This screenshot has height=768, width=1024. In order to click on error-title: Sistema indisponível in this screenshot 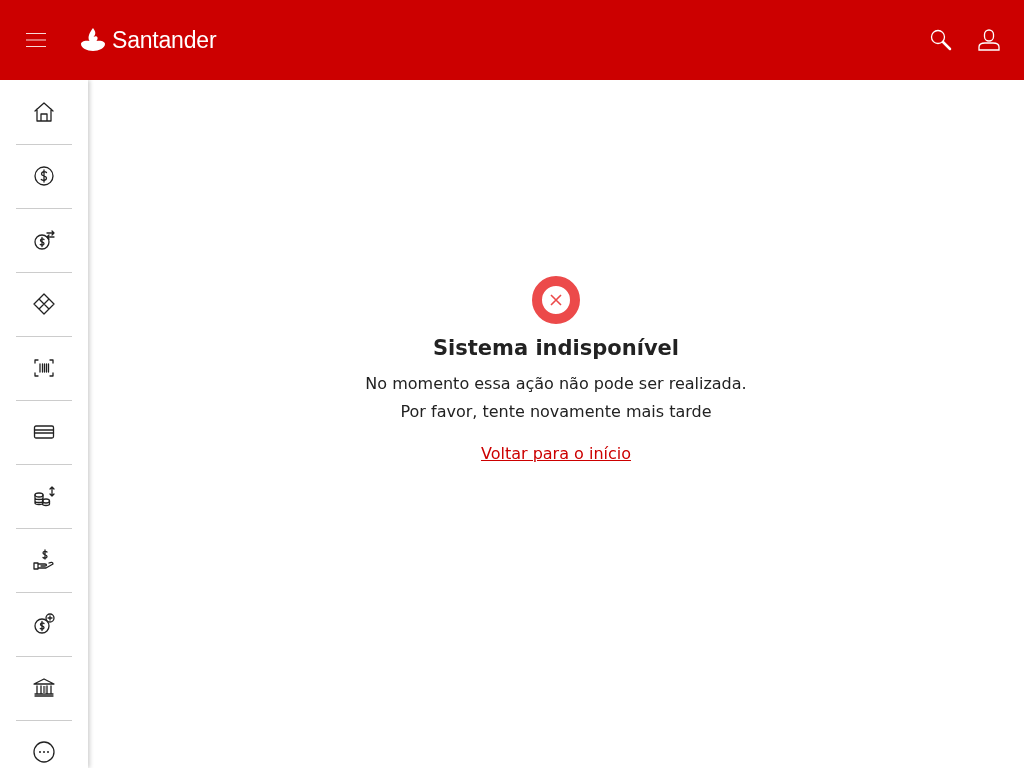, I will do `click(556, 348)`.